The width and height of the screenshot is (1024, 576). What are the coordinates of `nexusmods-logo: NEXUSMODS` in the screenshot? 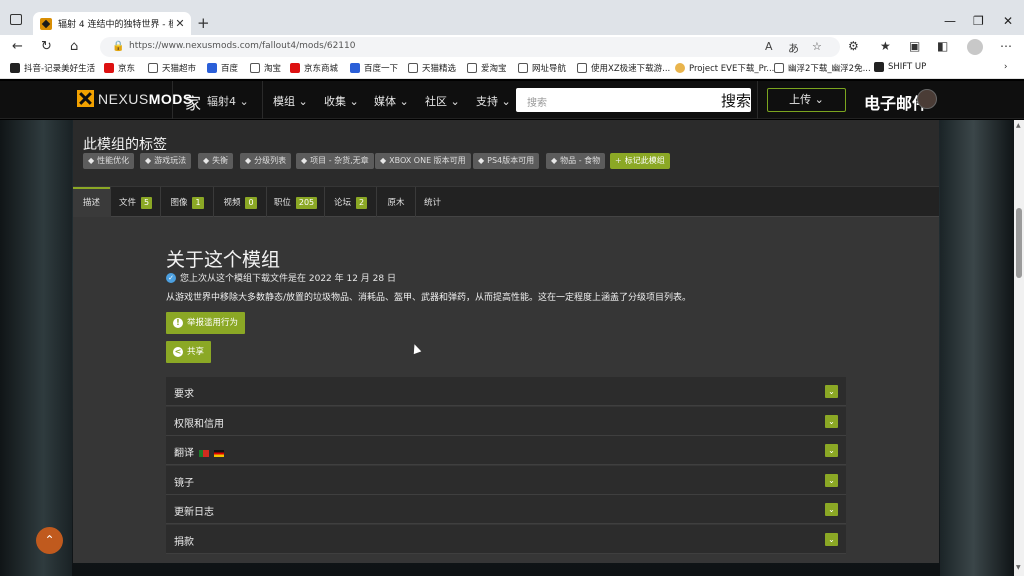 It's located at (135, 98).